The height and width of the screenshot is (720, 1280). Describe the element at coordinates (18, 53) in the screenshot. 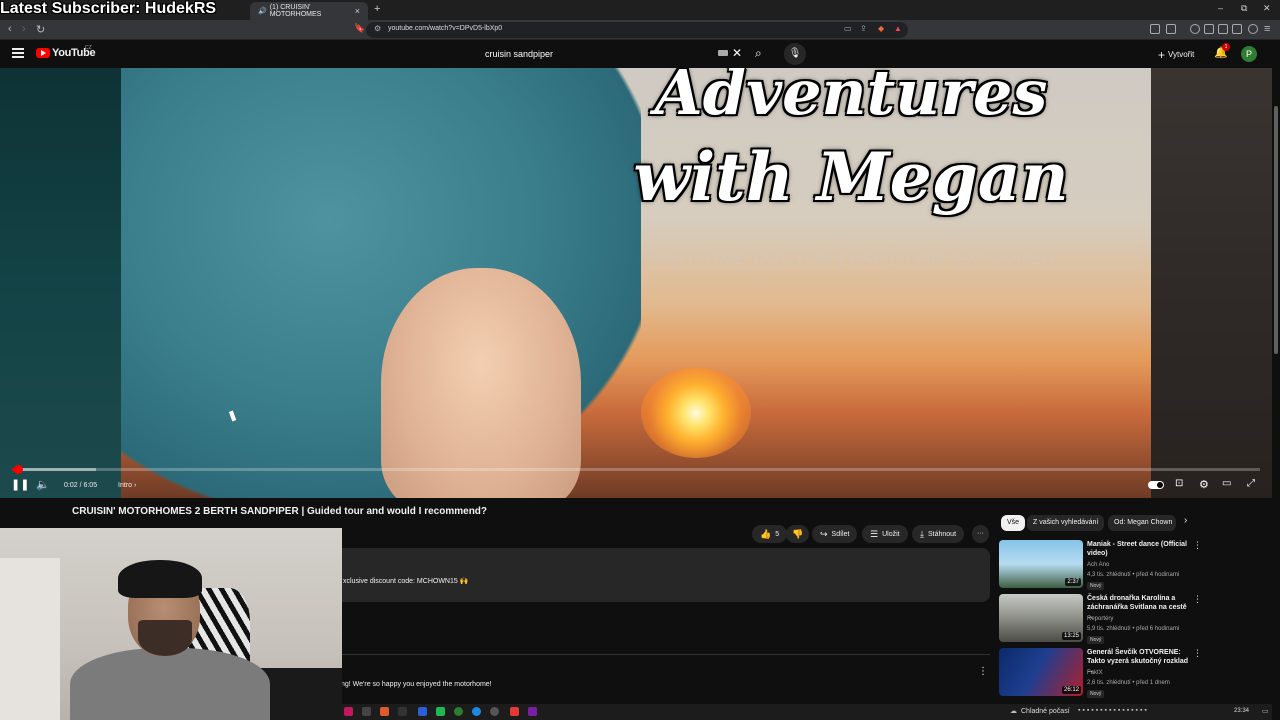

I see `guide-menu-icon` at that location.